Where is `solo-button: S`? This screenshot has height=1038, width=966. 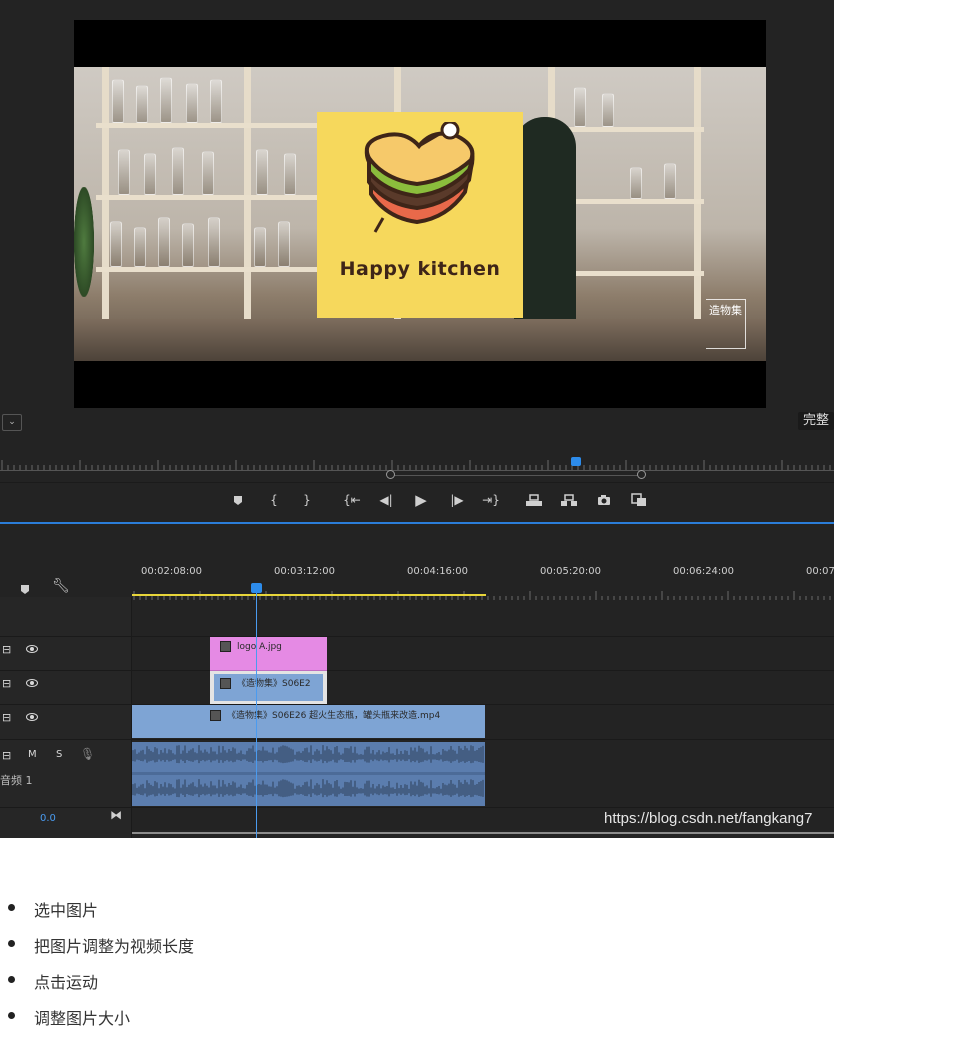 solo-button: S is located at coordinates (59, 754).